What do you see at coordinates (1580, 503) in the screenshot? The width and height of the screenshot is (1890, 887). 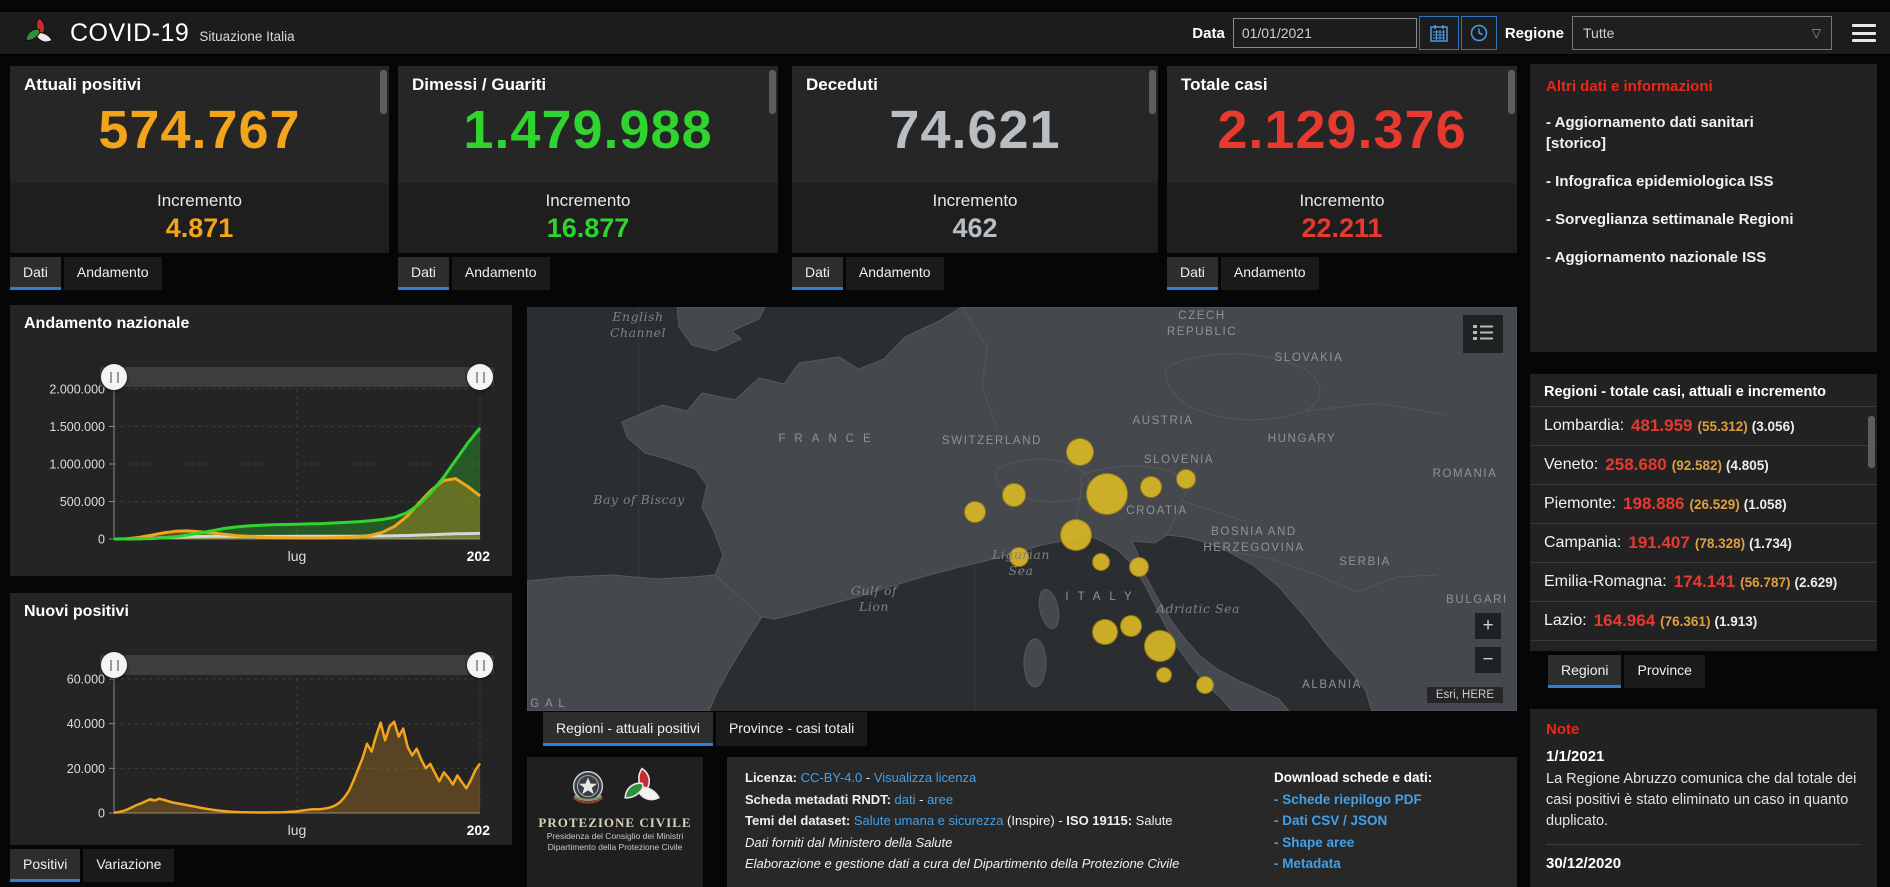 I see `region-name: Piemonte:` at bounding box center [1580, 503].